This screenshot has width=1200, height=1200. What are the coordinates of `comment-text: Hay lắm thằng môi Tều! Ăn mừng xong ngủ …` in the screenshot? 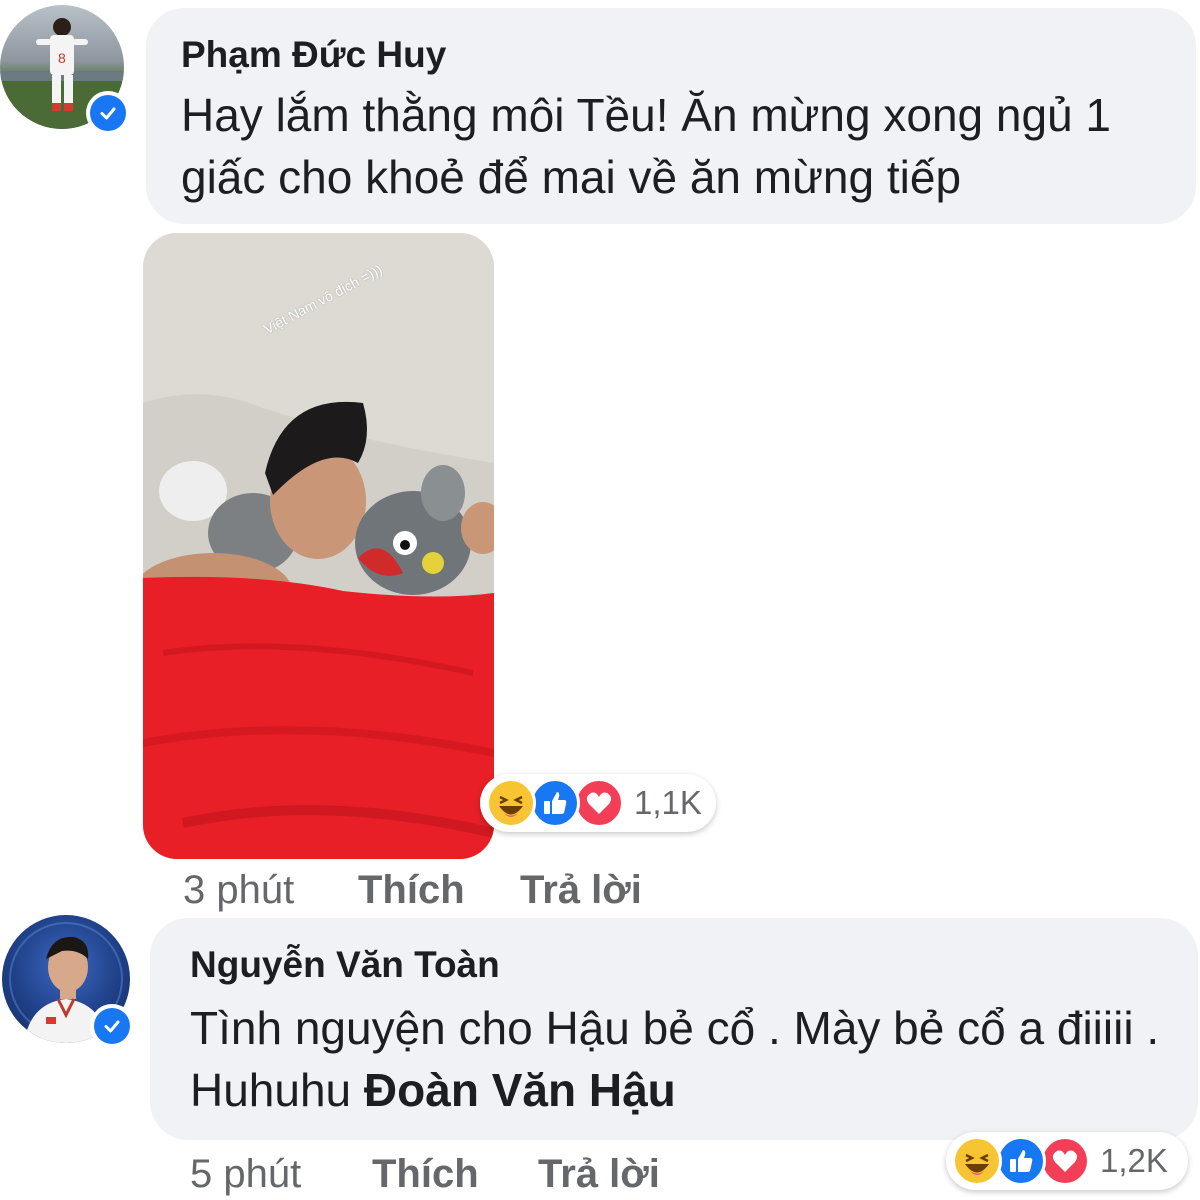 It's located at (646, 146).